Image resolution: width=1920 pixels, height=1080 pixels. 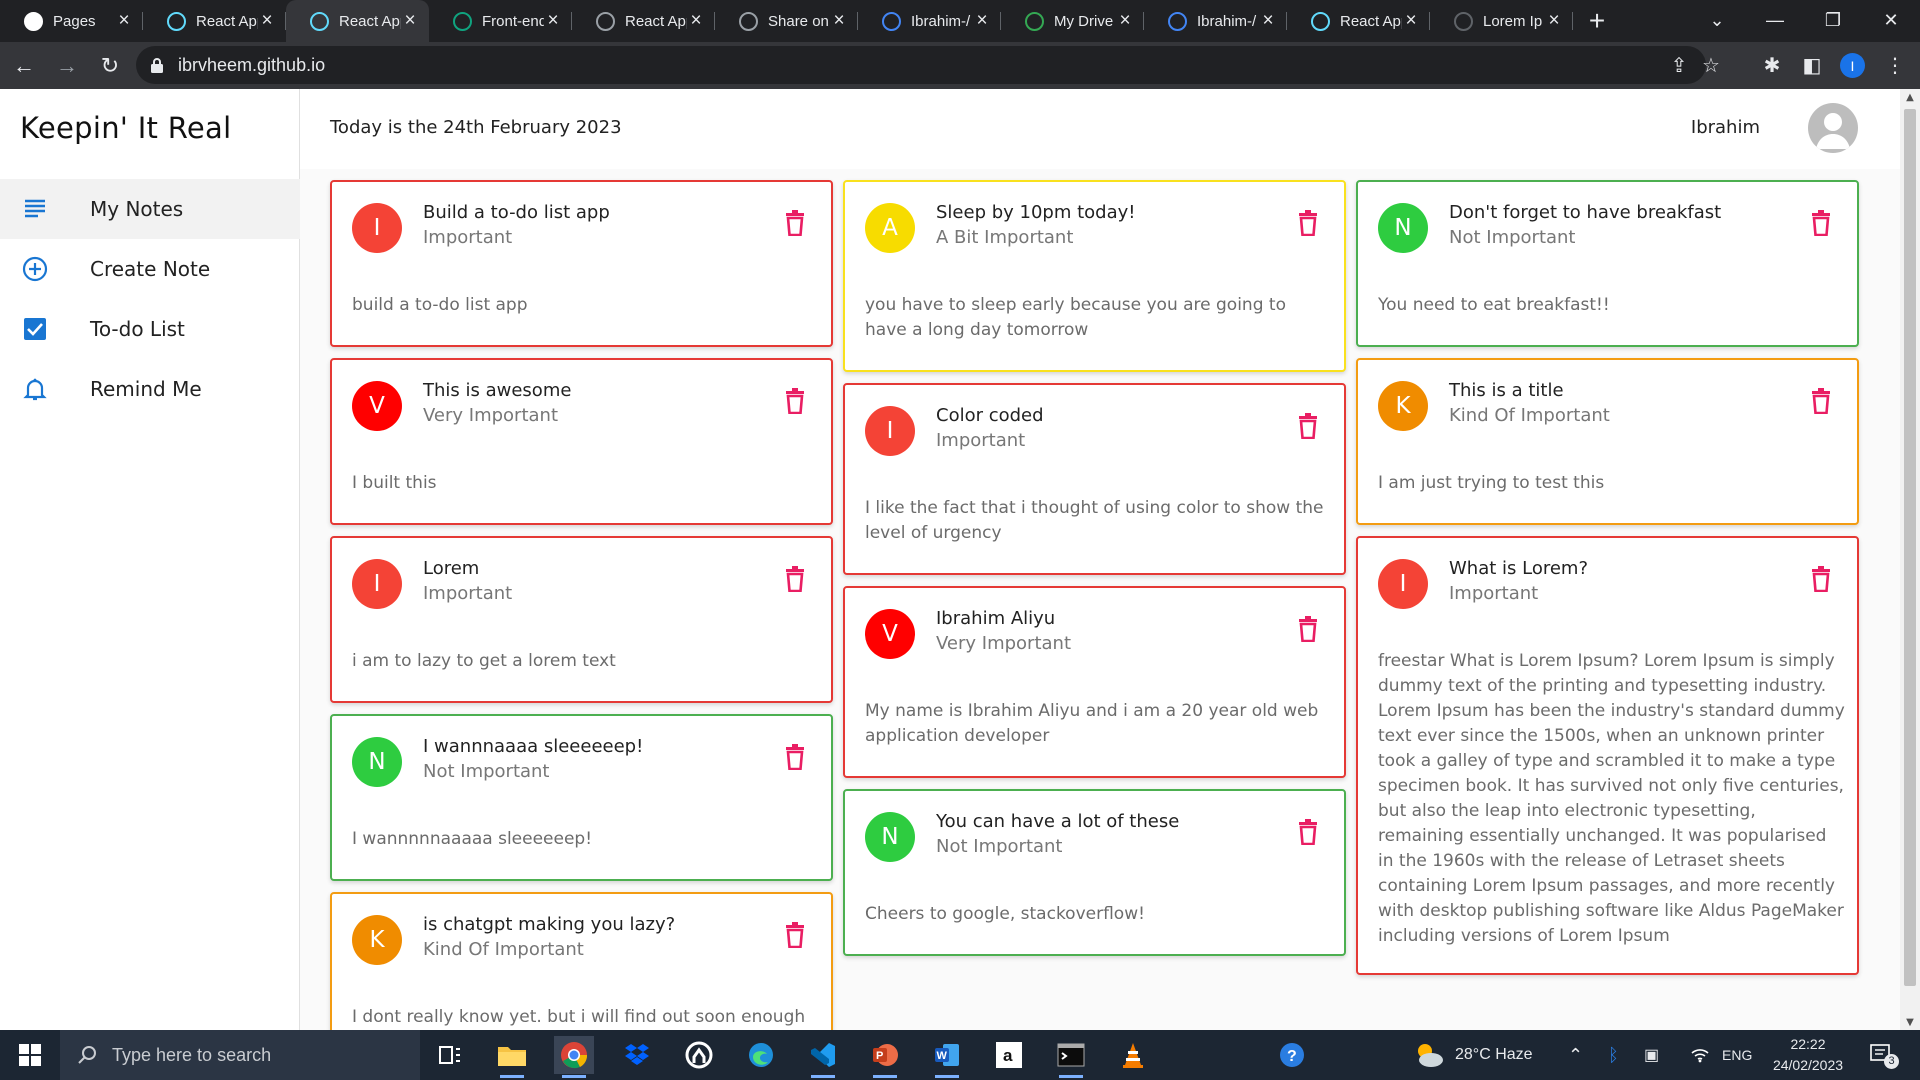 What do you see at coordinates (35, 209) in the screenshot?
I see `notes-list-icon` at bounding box center [35, 209].